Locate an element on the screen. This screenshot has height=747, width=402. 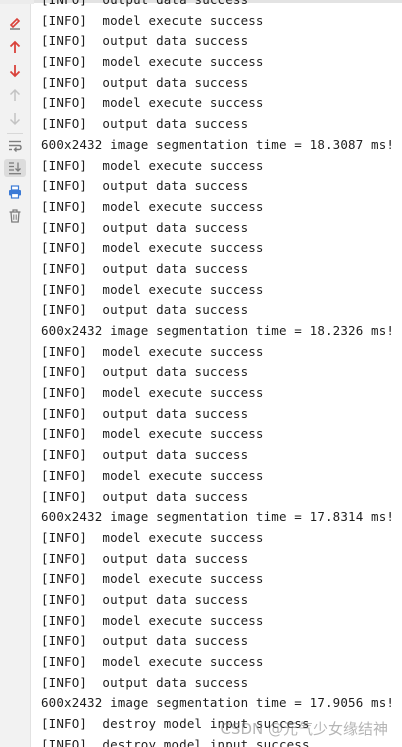
soft-wrap-edit-icon is located at coordinates (15, 23).